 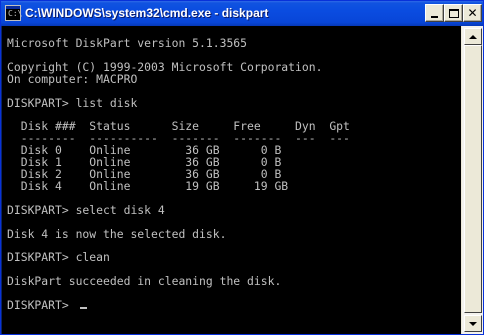 I want to click on vertical-scrollbar, so click(x=472, y=180).